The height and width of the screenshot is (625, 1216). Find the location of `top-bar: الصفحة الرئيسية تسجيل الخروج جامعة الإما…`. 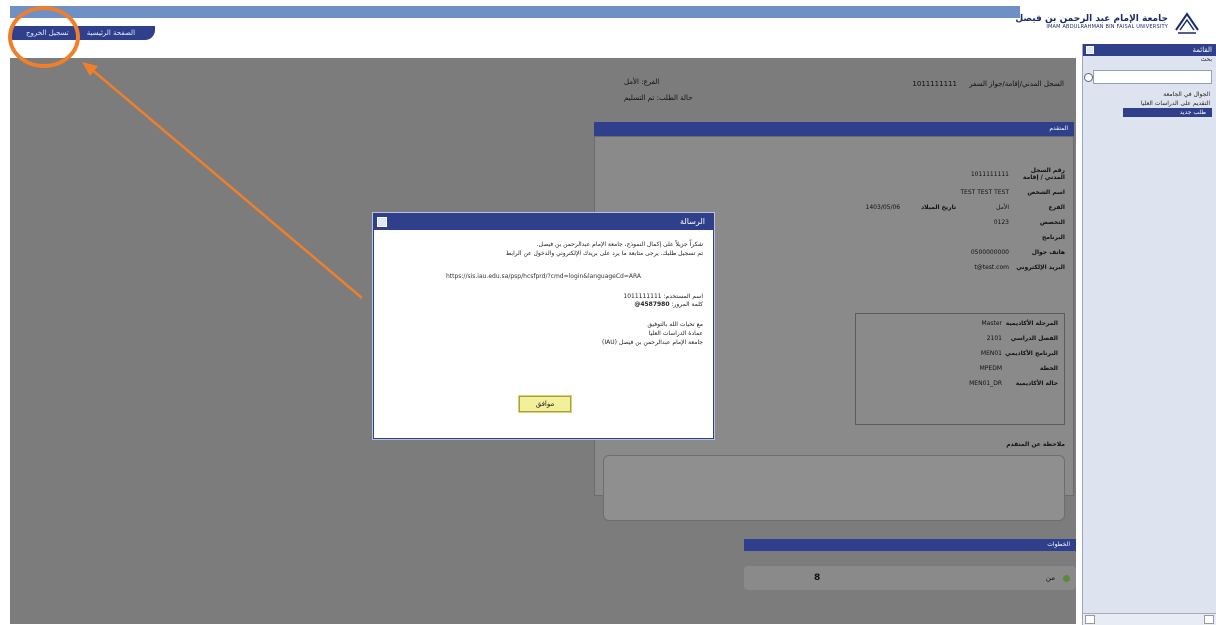

top-bar: الصفحة الرئيسية تسجيل الخروج جامعة الإما… is located at coordinates (608, 22).